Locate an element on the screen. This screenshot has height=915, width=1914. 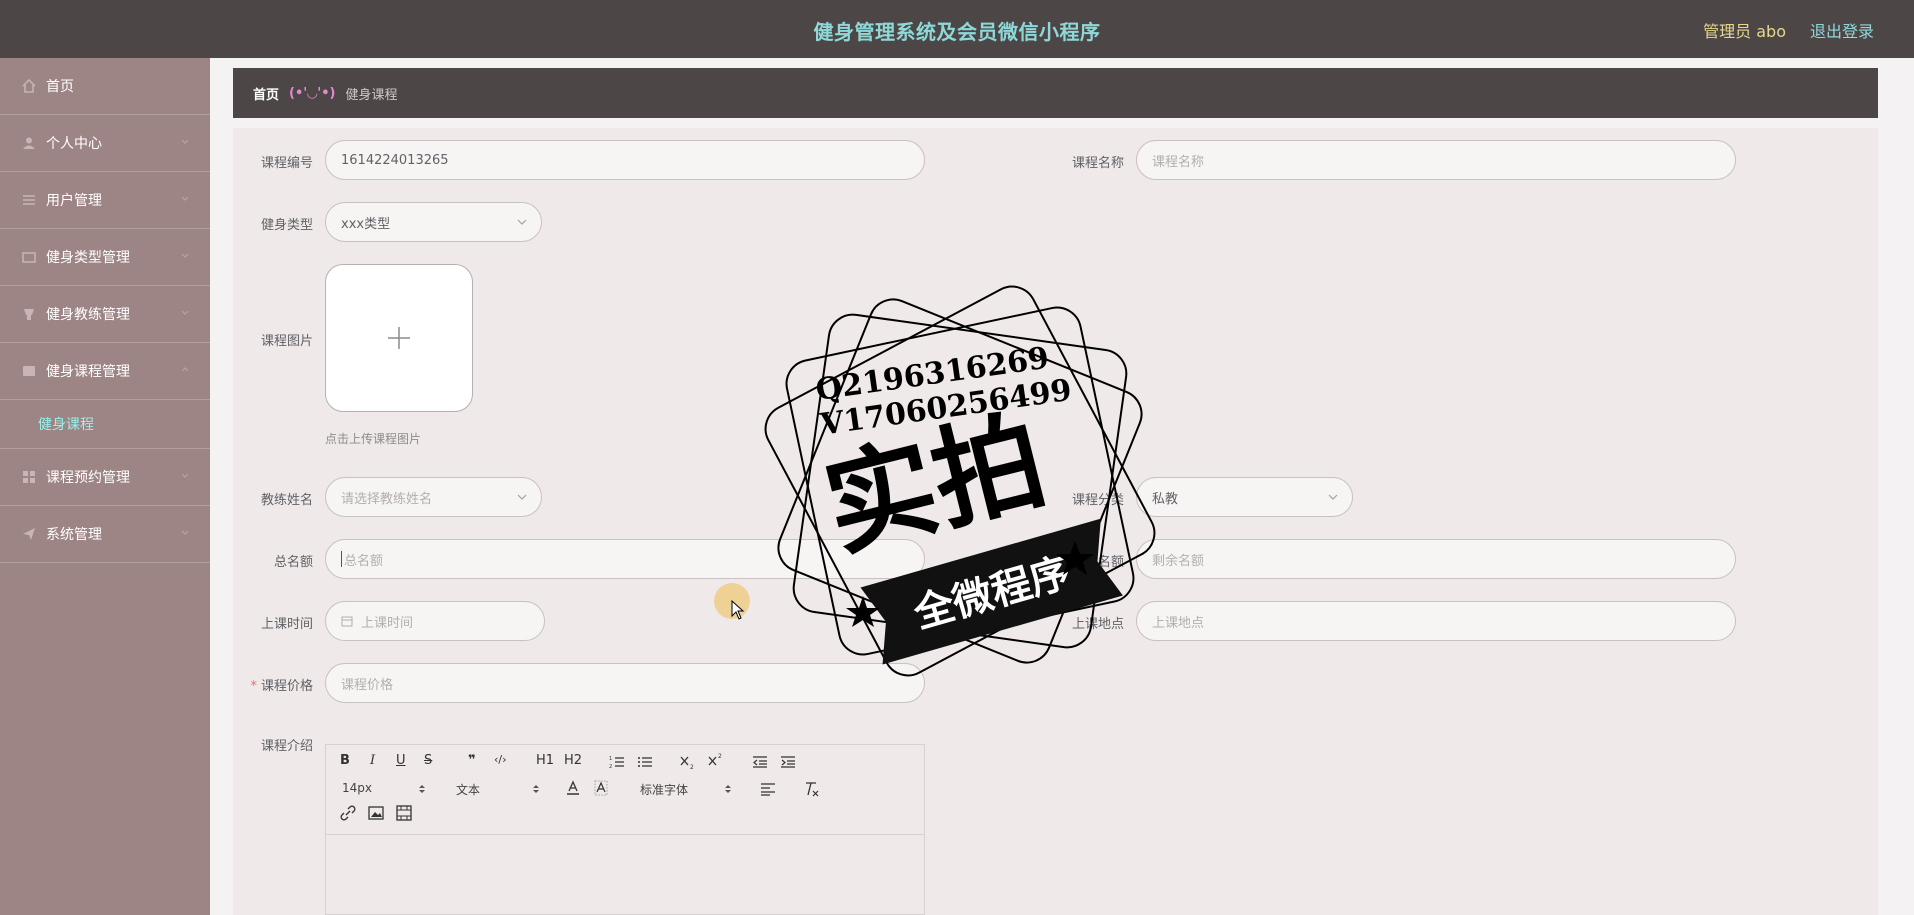
course-price-label: * 课程价格 is located at coordinates (281, 686).